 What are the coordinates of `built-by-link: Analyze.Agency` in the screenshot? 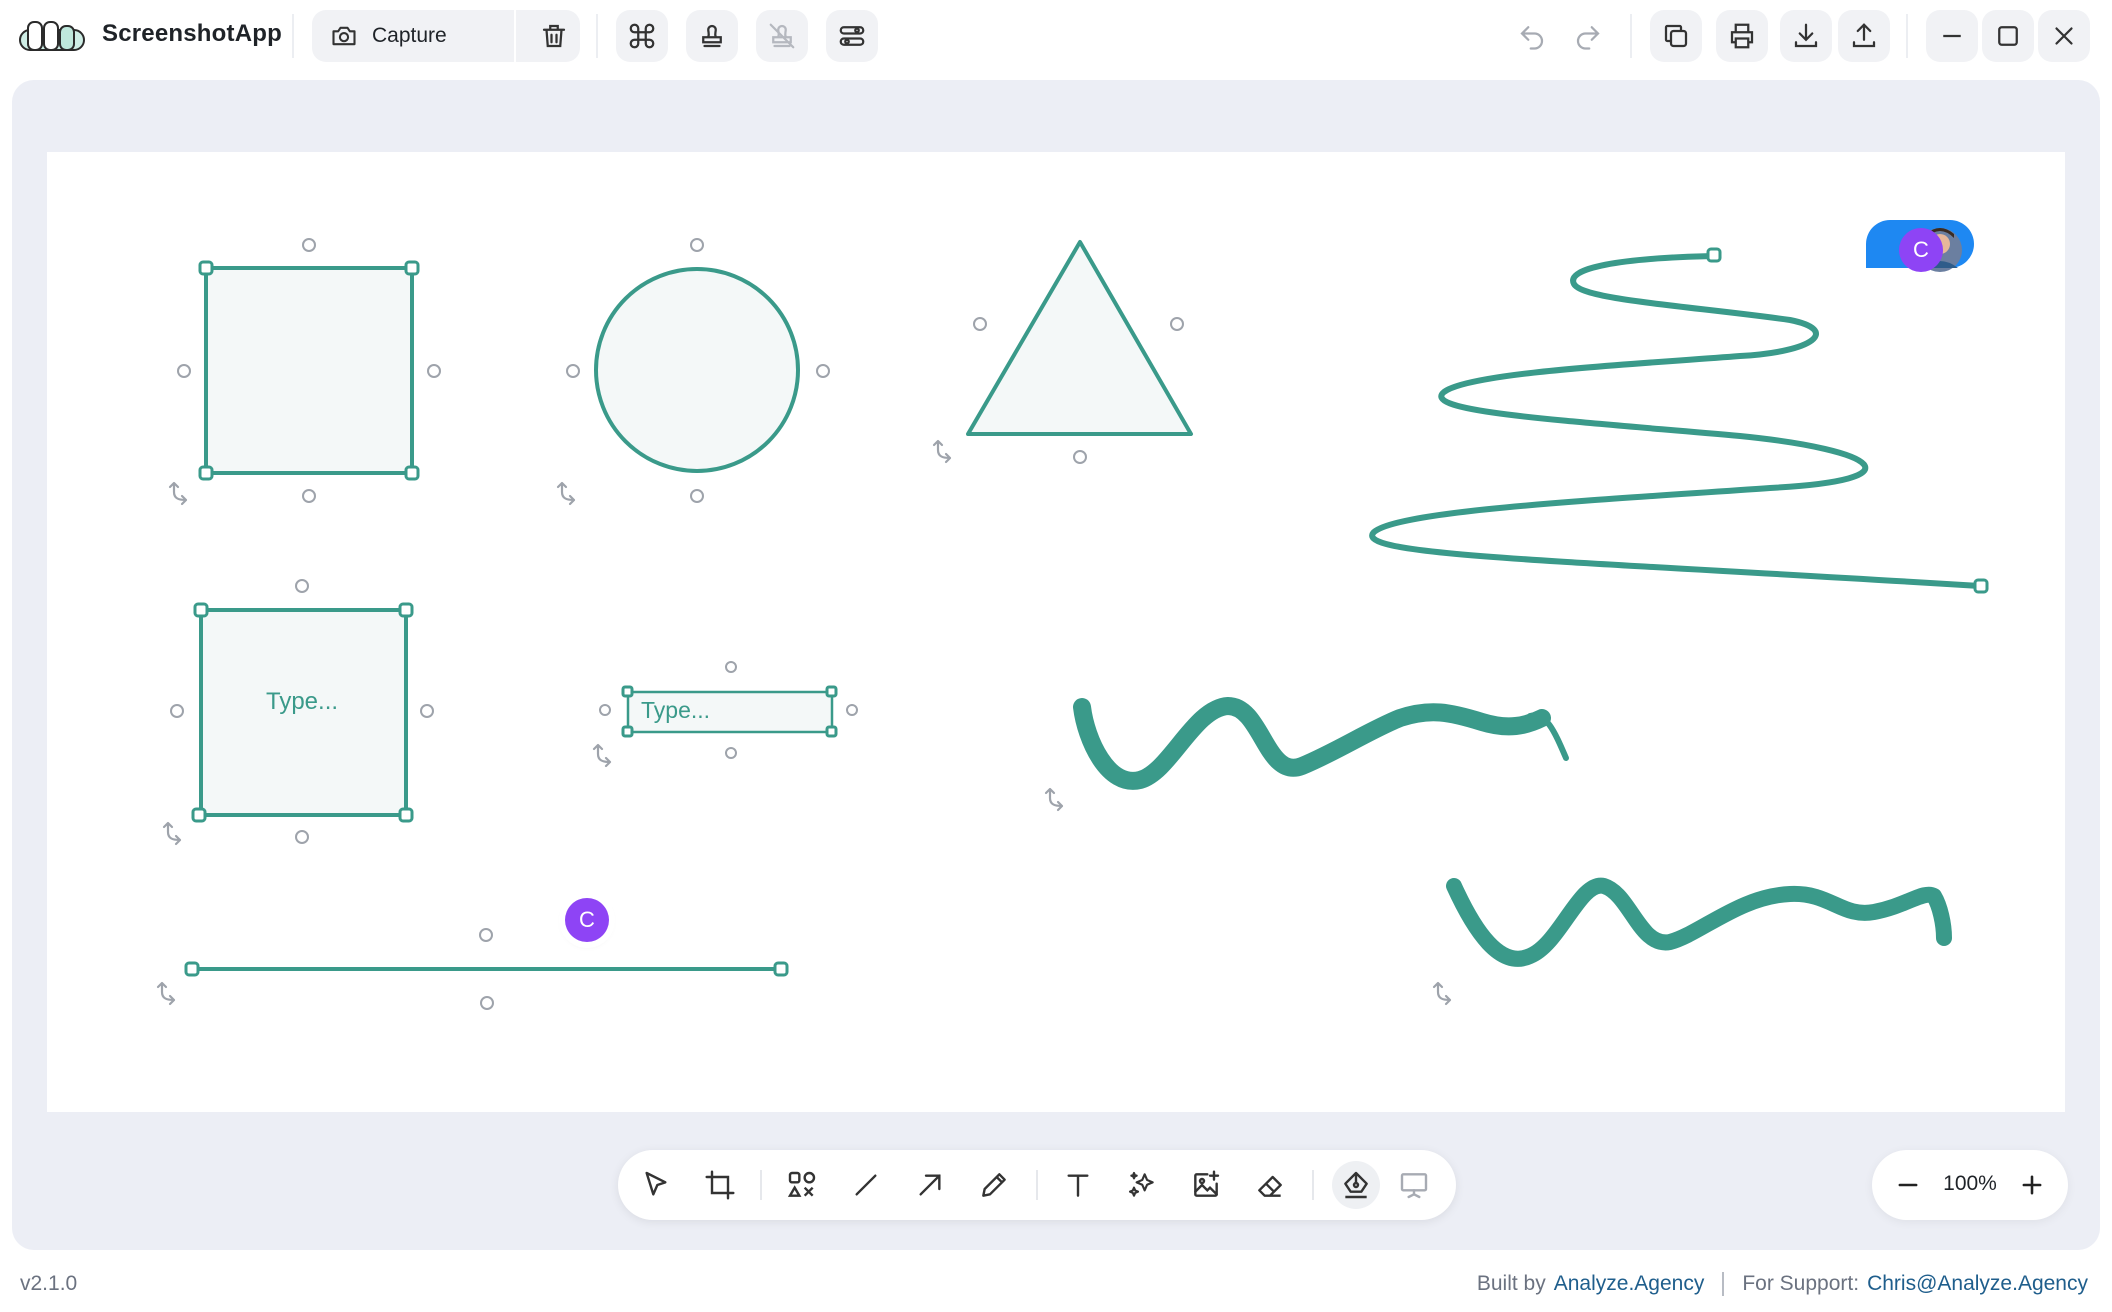 It's located at (1629, 1284).